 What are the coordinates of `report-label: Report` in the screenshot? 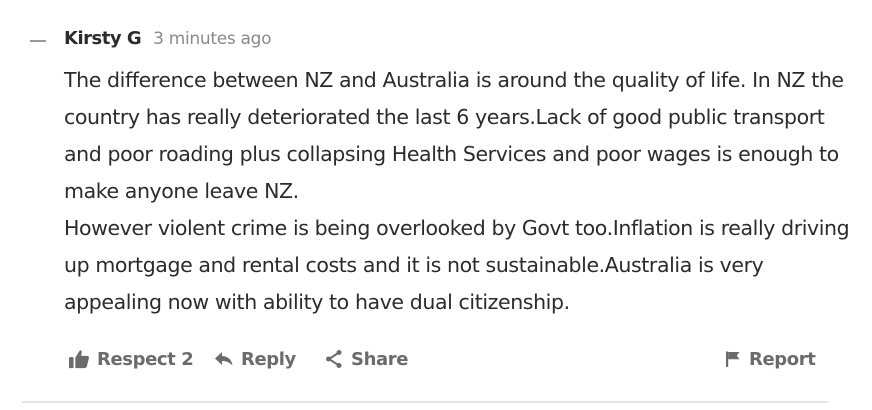 It's located at (782, 359).